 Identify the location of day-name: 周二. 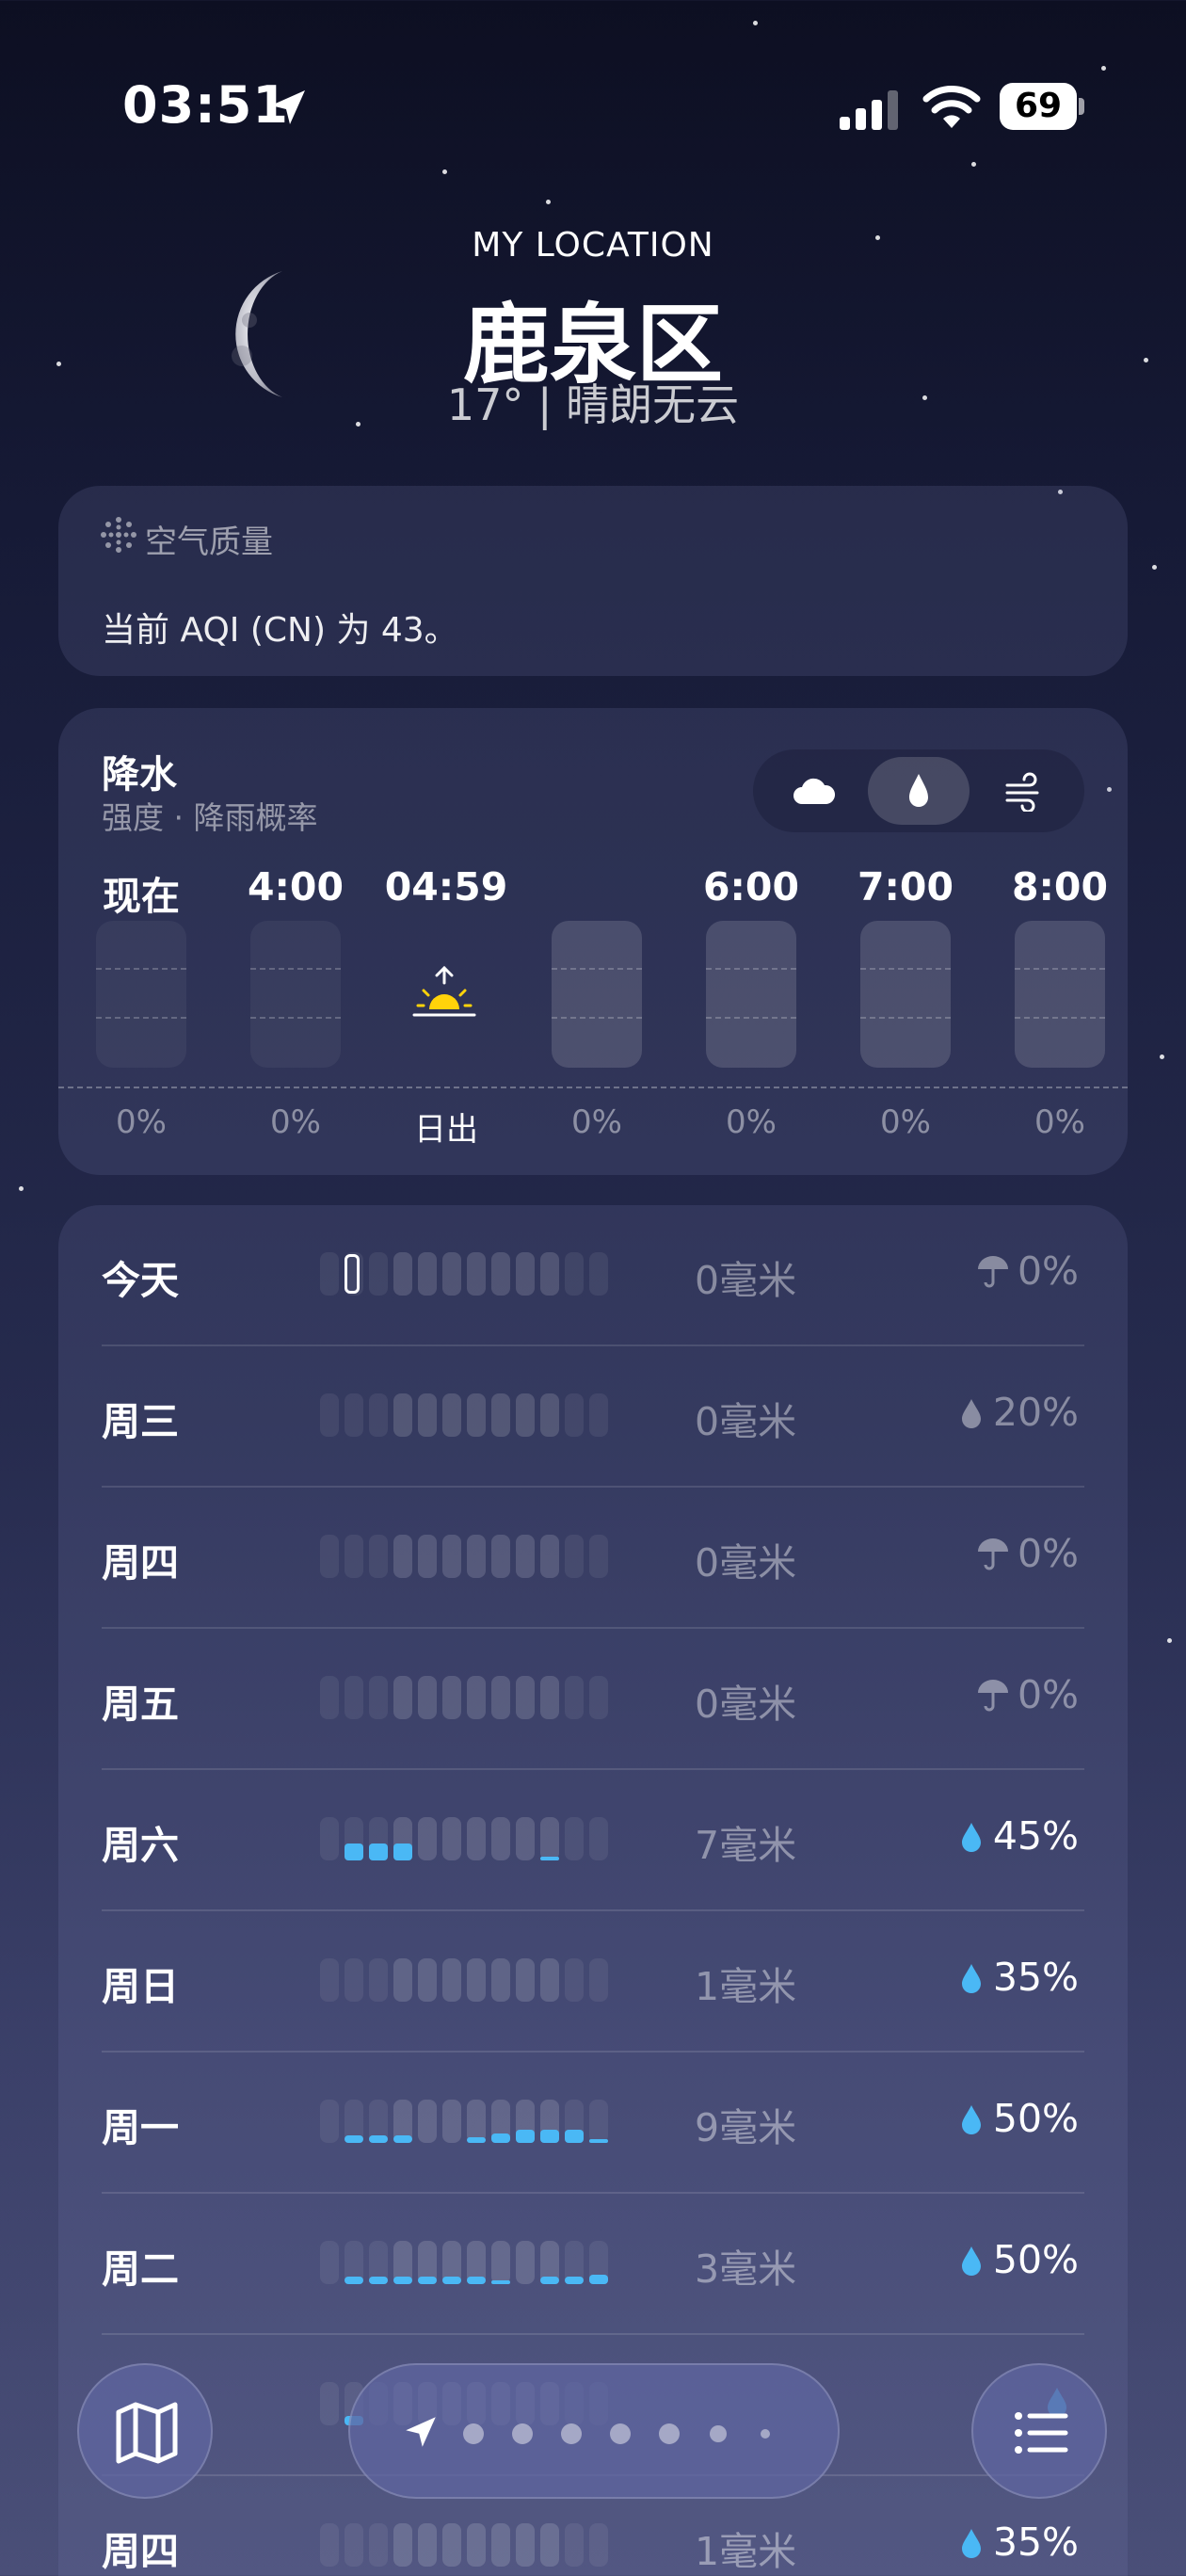
(140, 2269).